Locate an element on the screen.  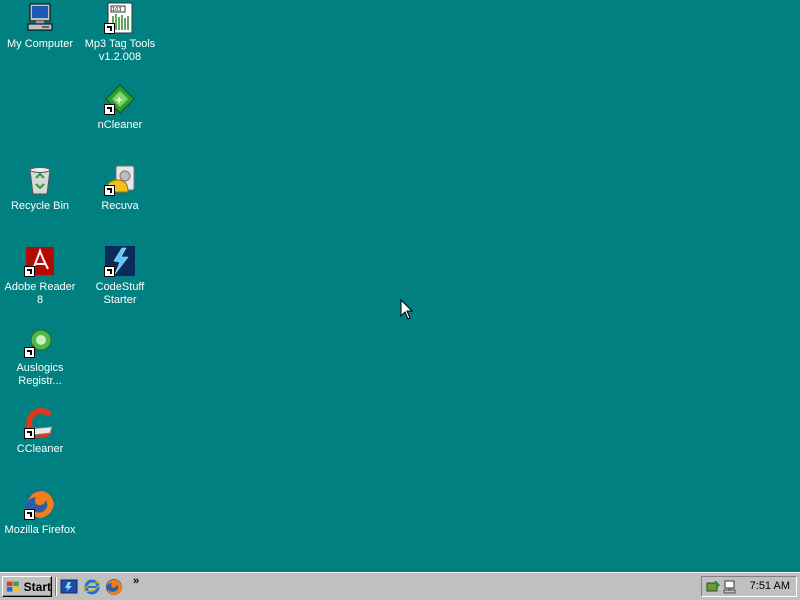
computer-icon is located at coordinates (40, 18).